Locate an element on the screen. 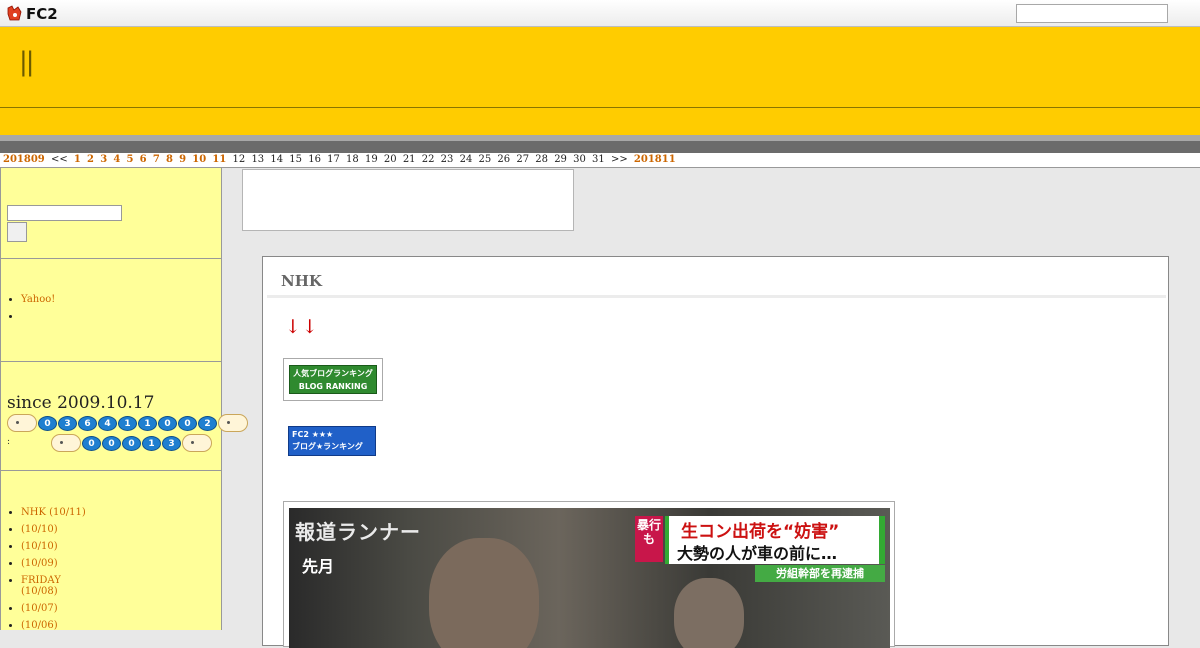 The width and height of the screenshot is (1200, 648). news-program-logo: 報道ランナー is located at coordinates (358, 532).